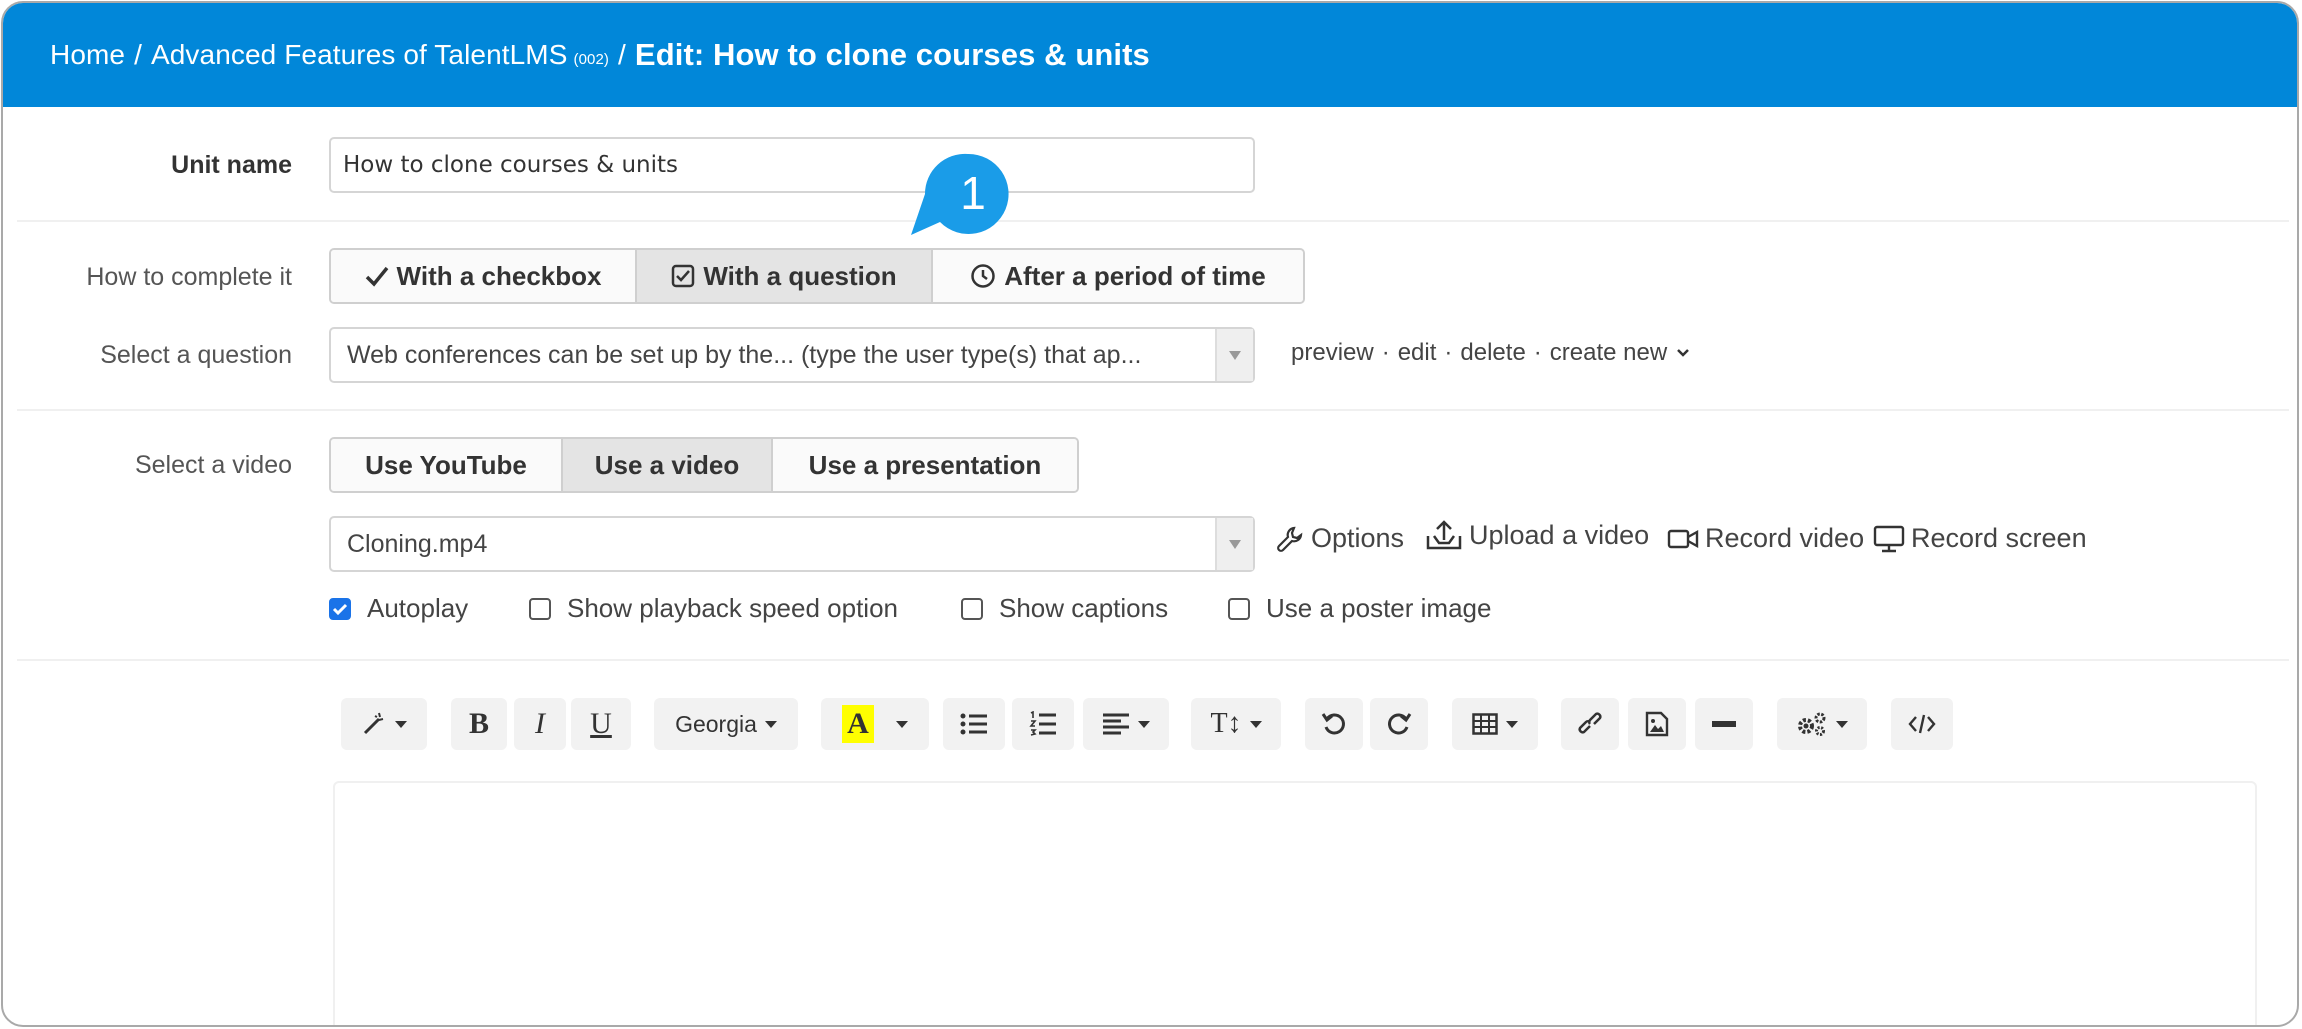  Describe the element at coordinates (540, 724) in the screenshot. I see `italic-button: I` at that location.